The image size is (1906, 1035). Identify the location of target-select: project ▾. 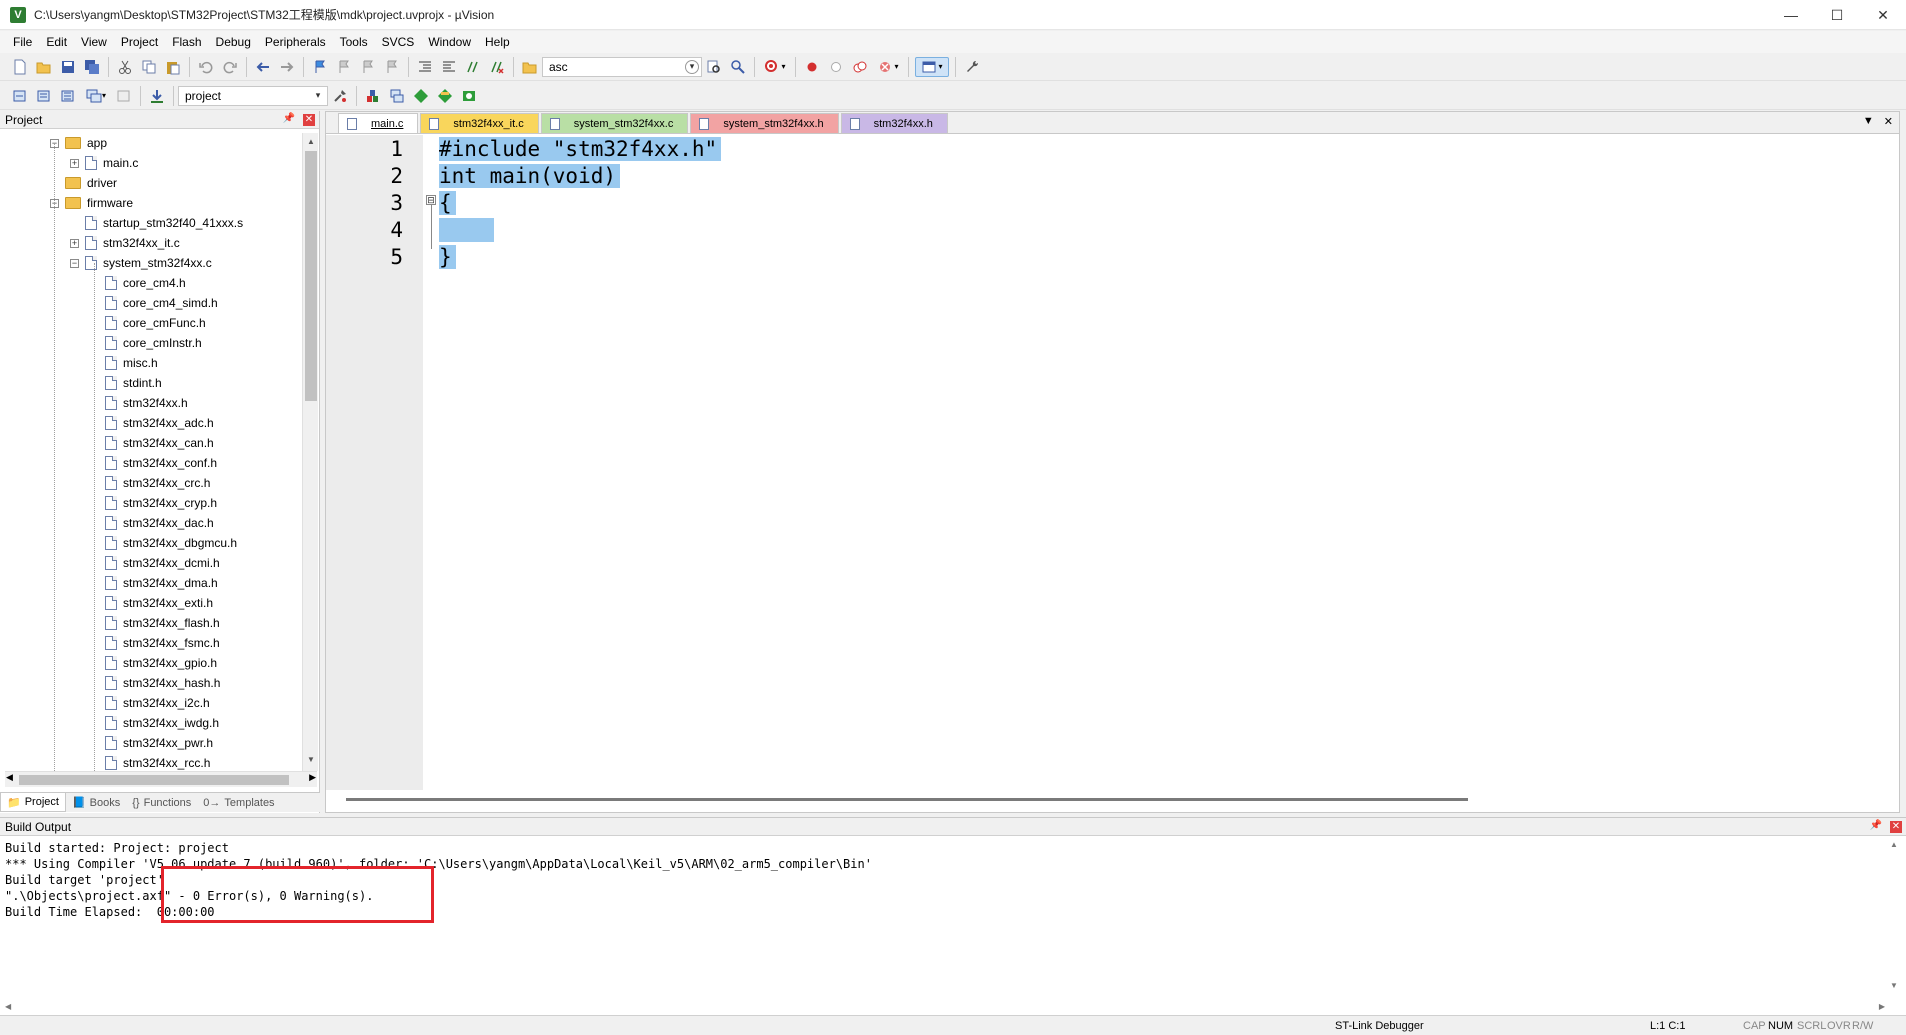
(253, 95).